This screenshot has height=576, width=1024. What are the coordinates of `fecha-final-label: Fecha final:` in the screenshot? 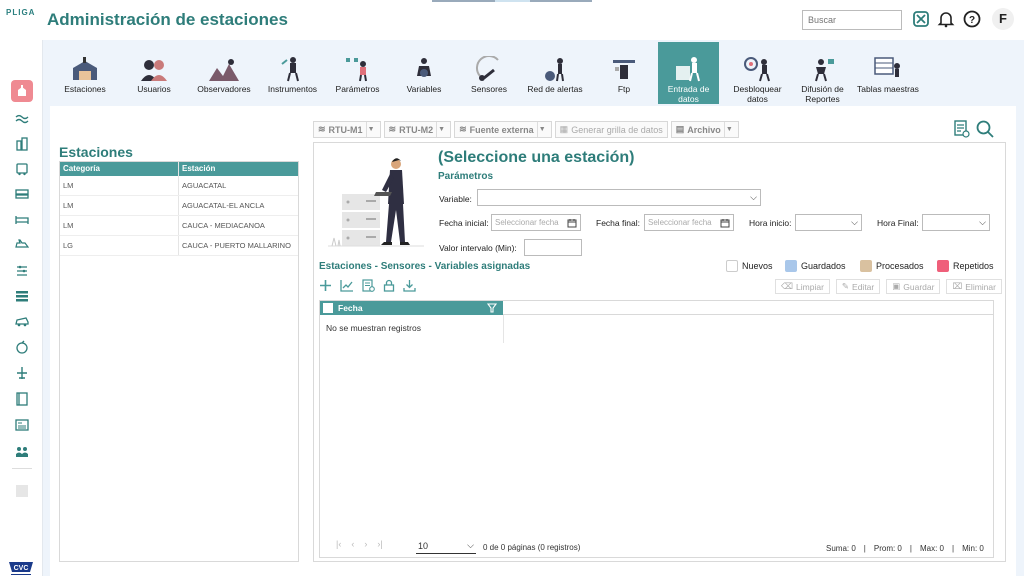 It's located at (618, 223).